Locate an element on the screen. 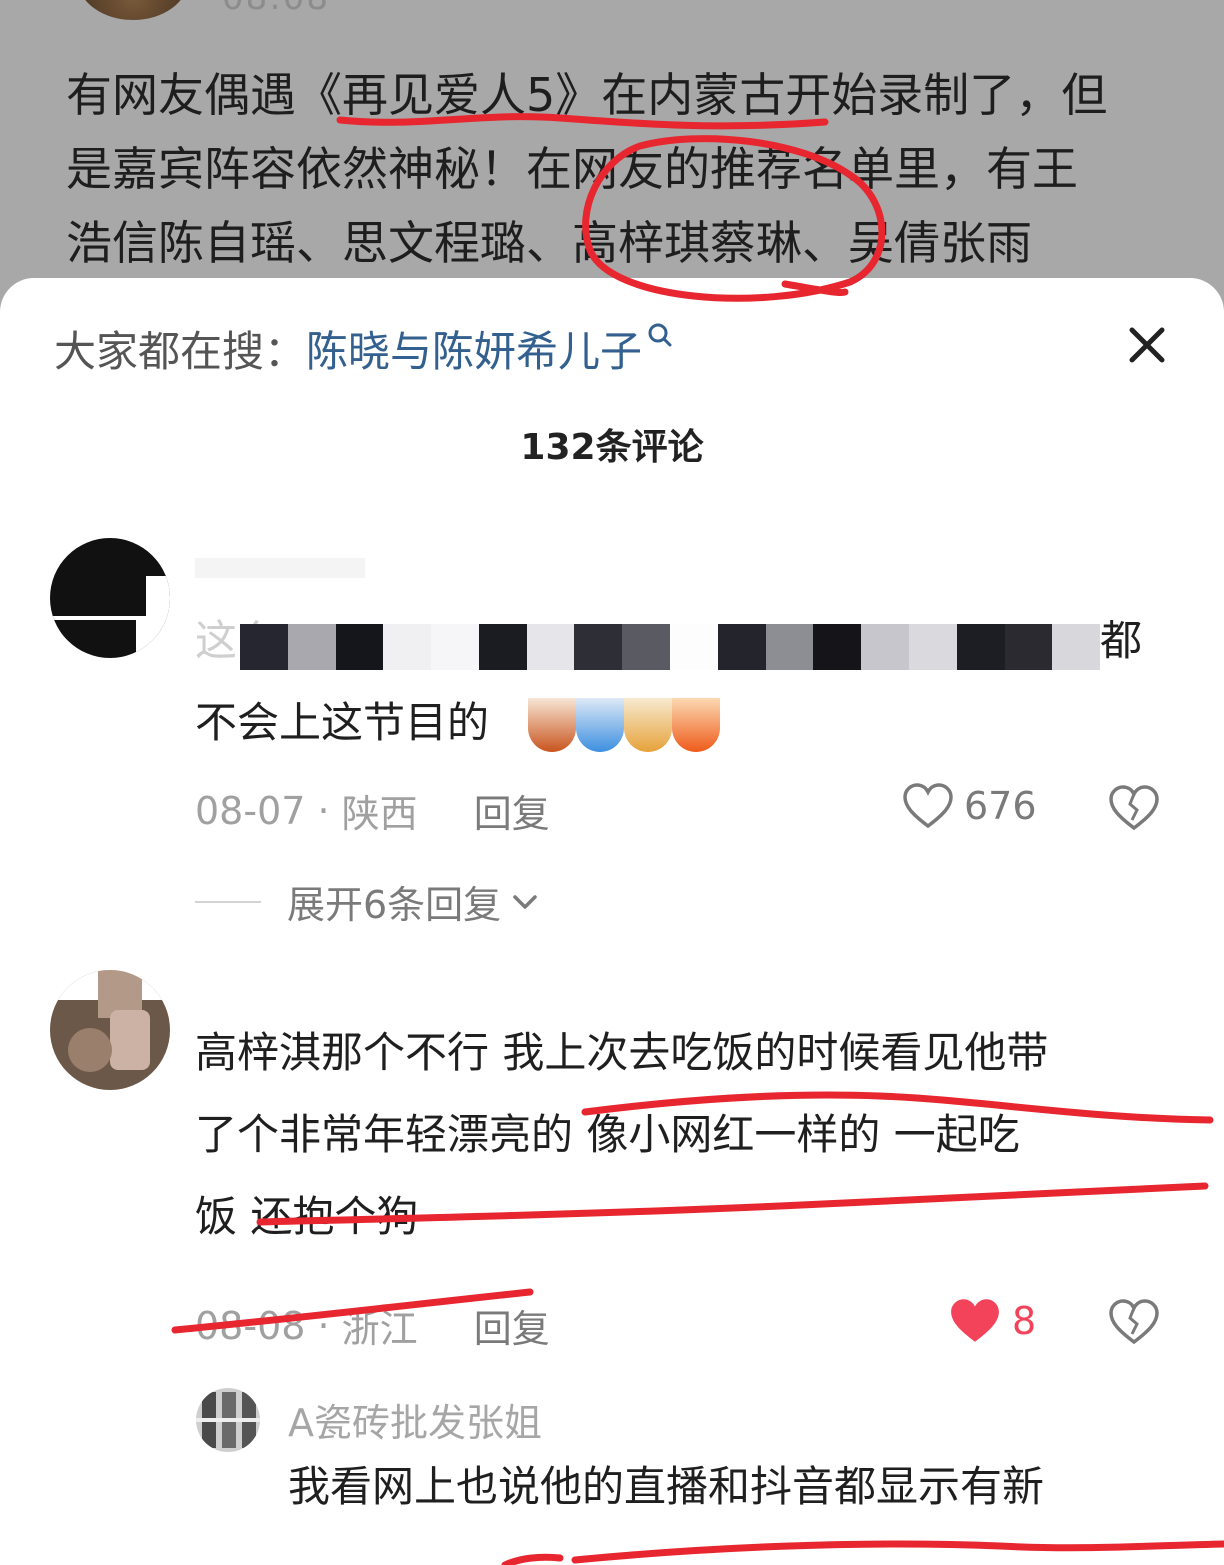 Image resolution: width=1224 pixels, height=1565 pixels. comment-text-fragment: 都 is located at coordinates (1121, 640).